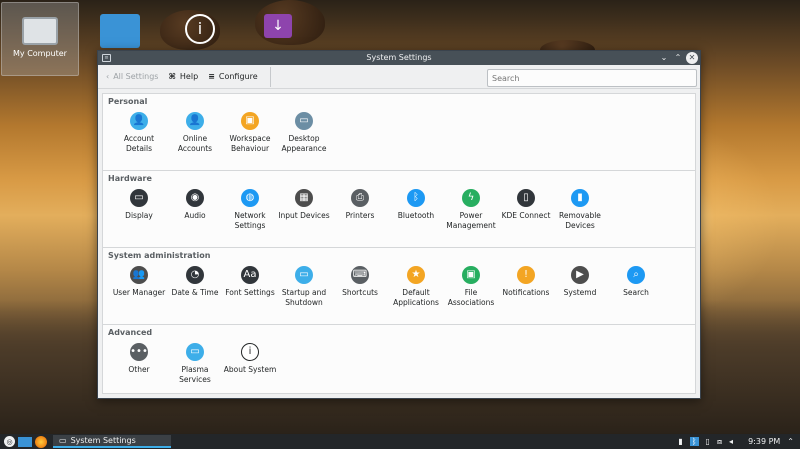  What do you see at coordinates (250, 210) in the screenshot?
I see `settings-item-network-settings: ◍ Network Settings` at bounding box center [250, 210].